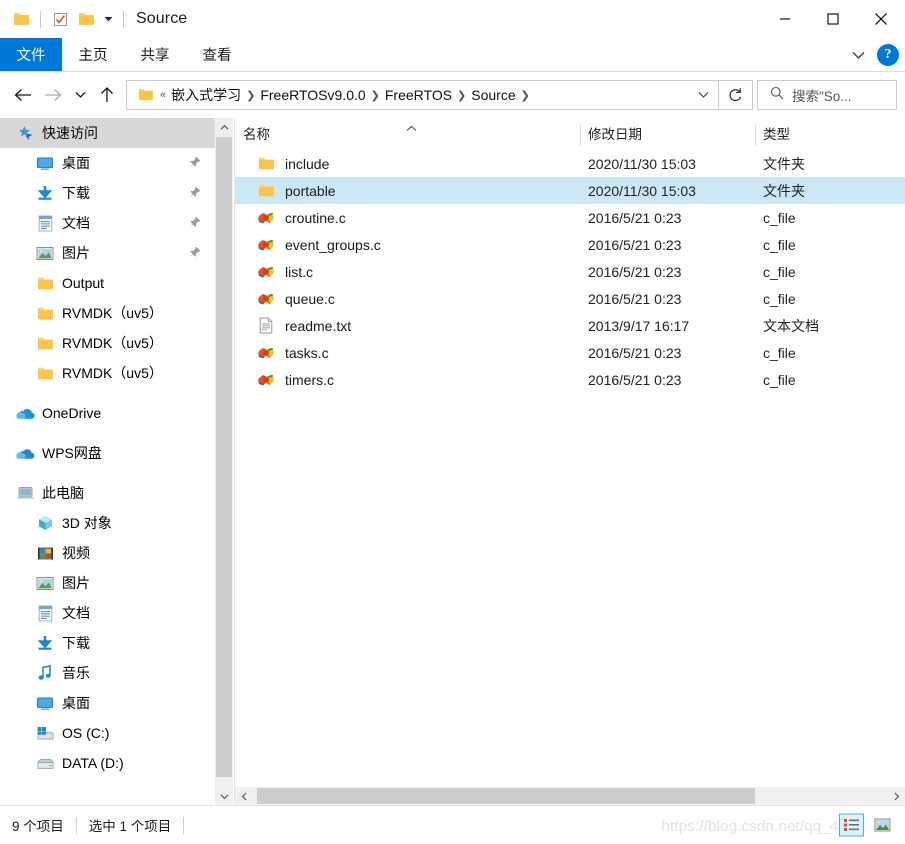  Describe the element at coordinates (779, 271) in the screenshot. I see `file-type-cell: c_file` at that location.